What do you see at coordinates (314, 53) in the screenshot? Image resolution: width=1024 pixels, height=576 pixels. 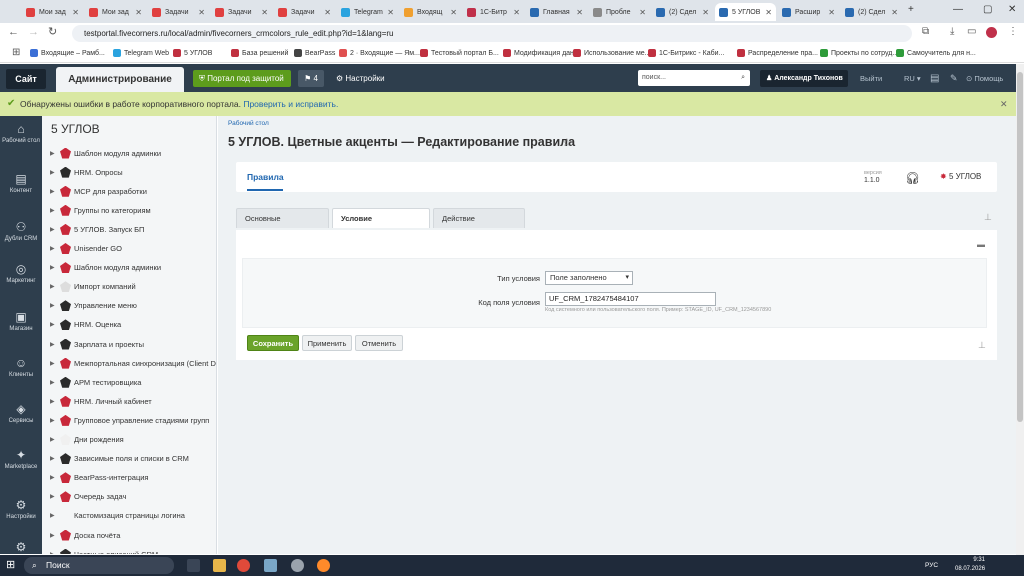 I see `bookmark-item: BearPass` at bounding box center [314, 53].